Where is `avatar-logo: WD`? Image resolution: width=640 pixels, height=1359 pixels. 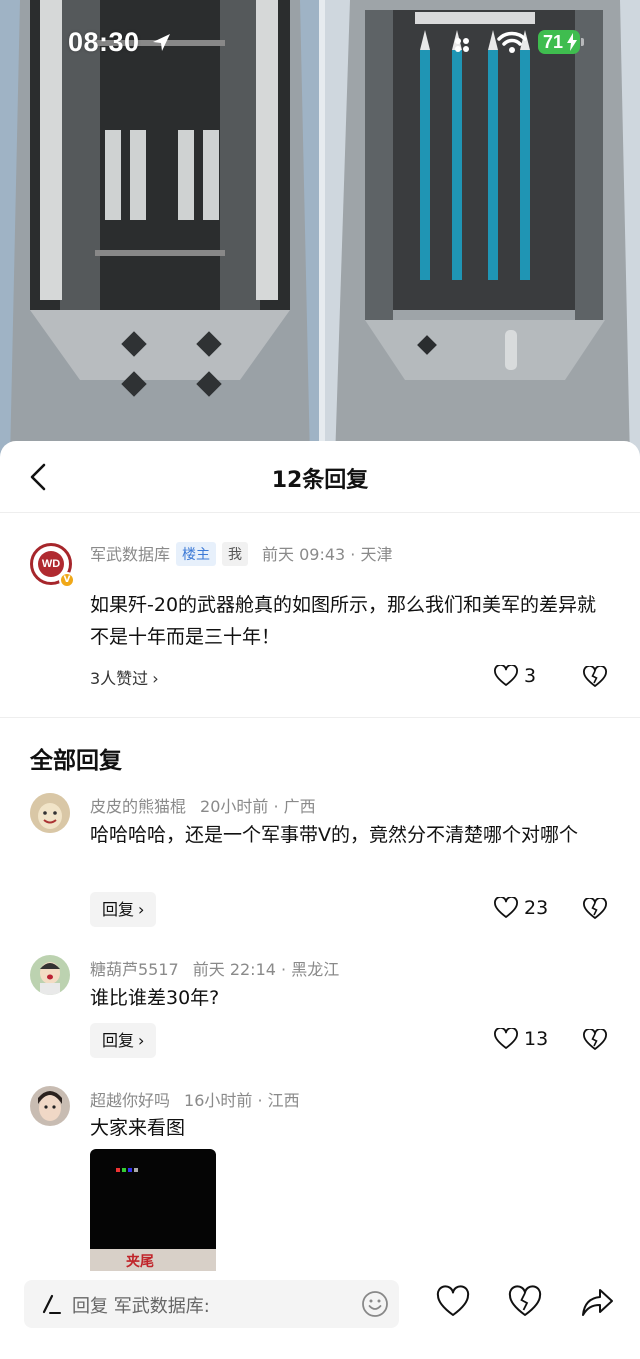 avatar-logo: WD is located at coordinates (51, 564).